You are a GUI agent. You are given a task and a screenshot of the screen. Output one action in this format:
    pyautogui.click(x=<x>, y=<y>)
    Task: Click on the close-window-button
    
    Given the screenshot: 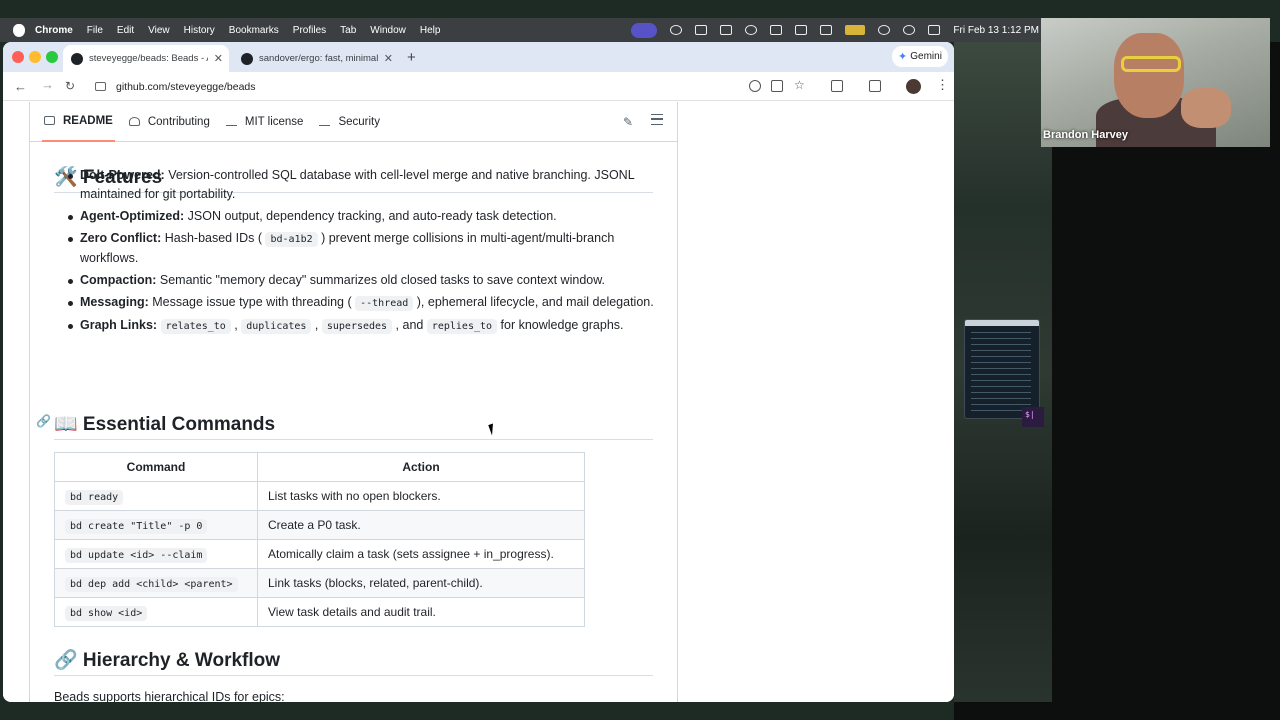 What is the action you would take?
    pyautogui.click(x=18, y=57)
    